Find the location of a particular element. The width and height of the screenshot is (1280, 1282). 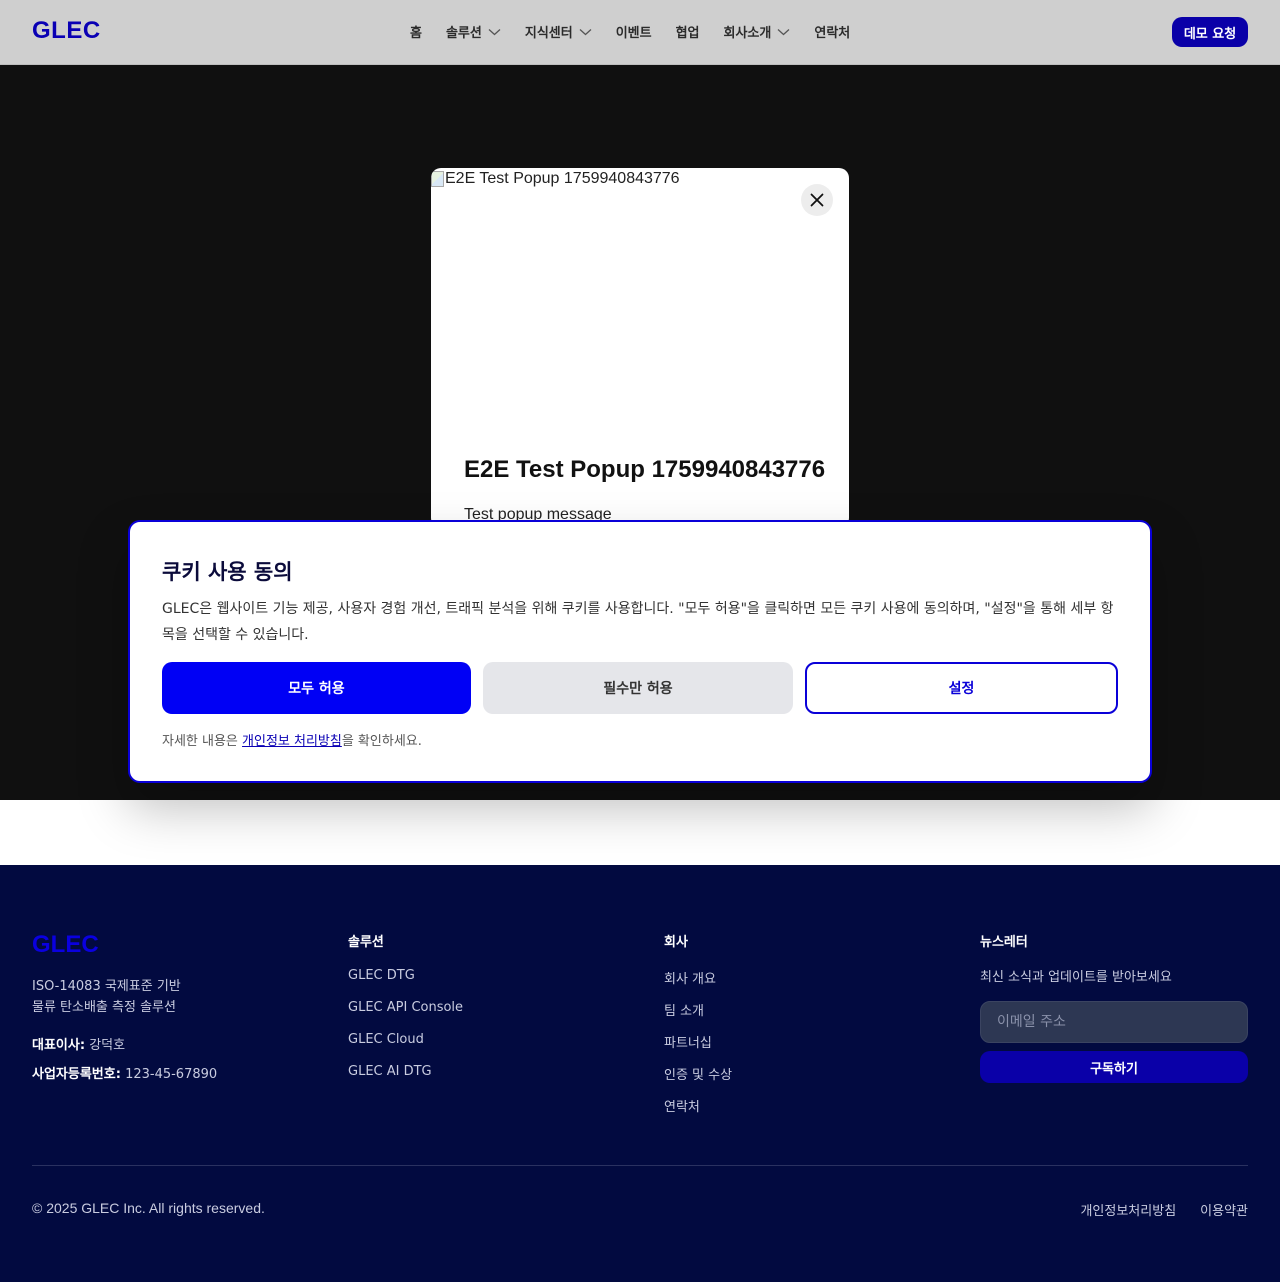

footer-tagline-line: ISO-14083 국제표준 기반 is located at coordinates (106, 986).